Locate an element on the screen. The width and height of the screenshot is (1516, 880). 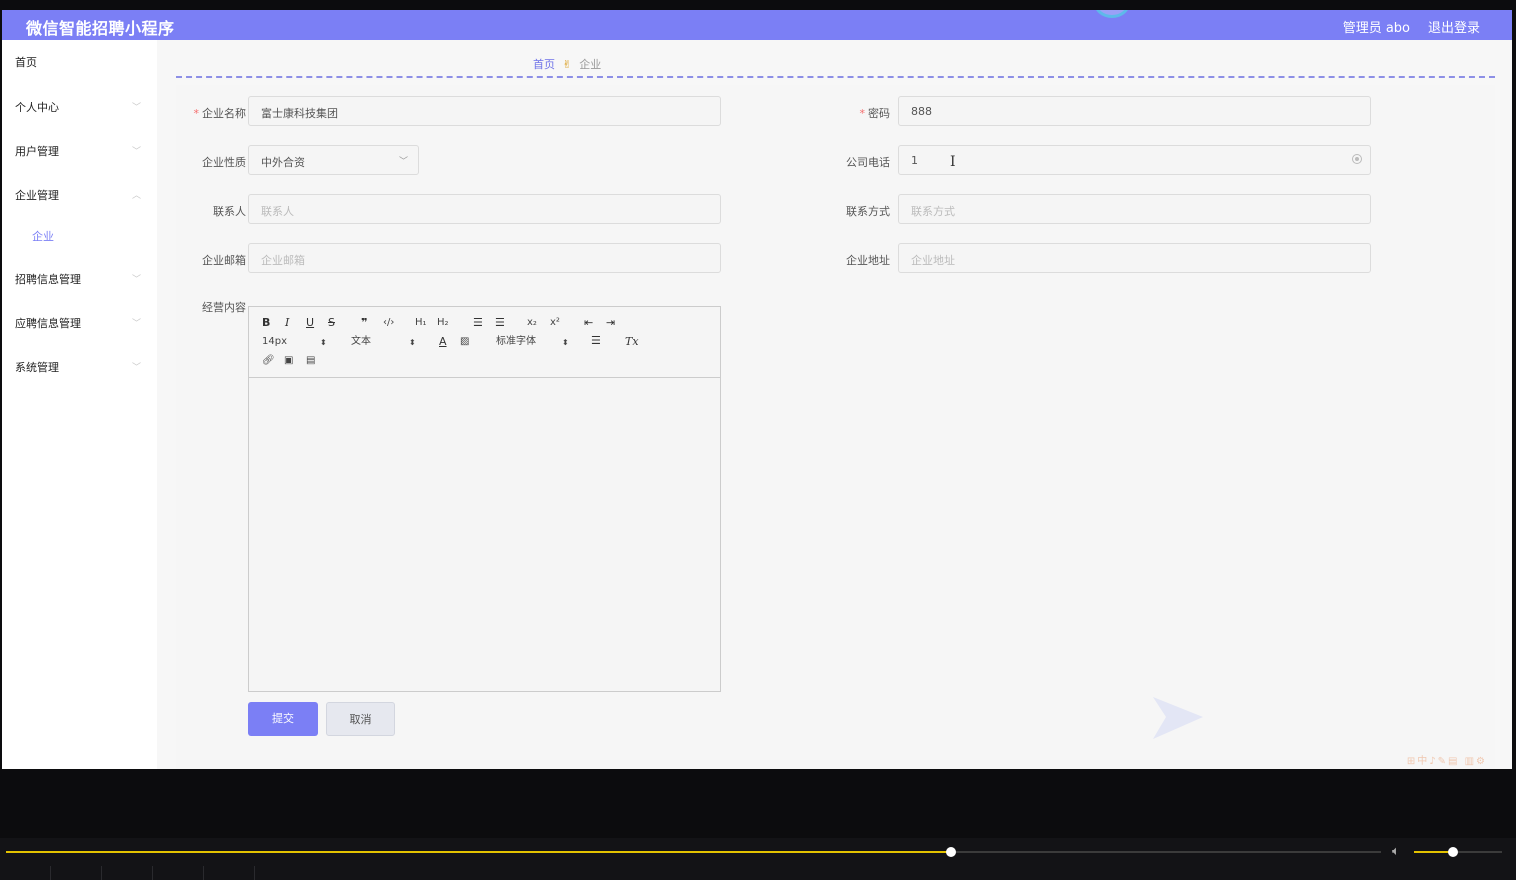
ime-tray-icons: ⊞中♪✎▤ ▥⚙ is located at coordinates (1446, 761).